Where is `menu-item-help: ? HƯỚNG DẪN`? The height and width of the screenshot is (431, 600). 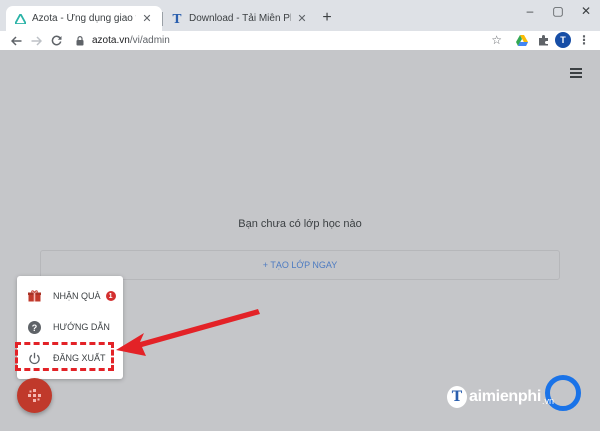
menu-item-help: ? HƯỚNG DẪN is located at coordinates (70, 327).